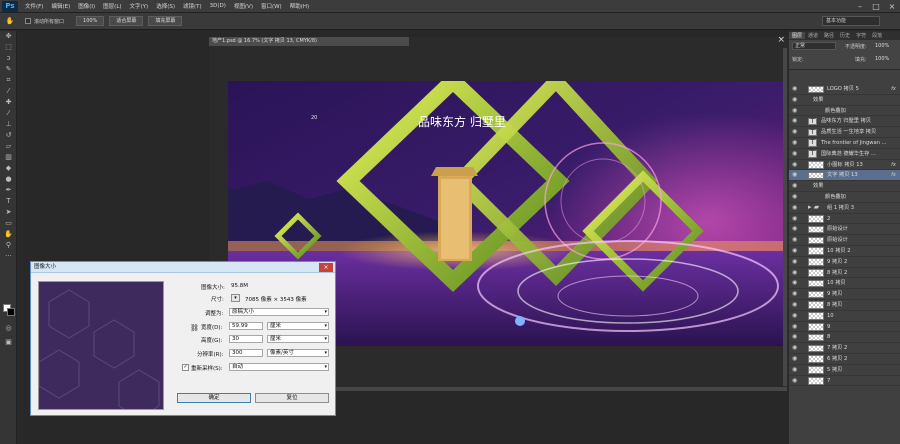 The width and height of the screenshot is (900, 444). What do you see at coordinates (8, 179) in the screenshot?
I see `dodge-tool-icon: ●` at bounding box center [8, 179].